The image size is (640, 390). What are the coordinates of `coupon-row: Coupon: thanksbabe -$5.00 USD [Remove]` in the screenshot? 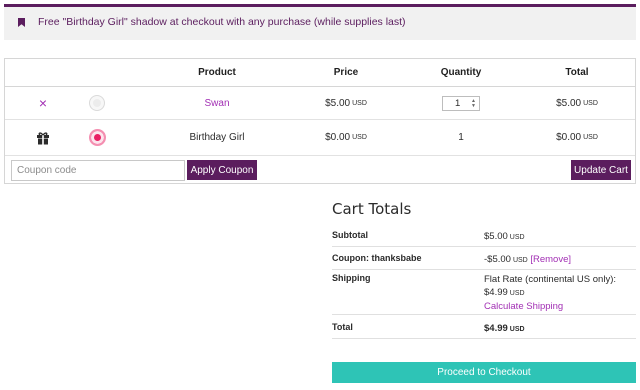 It's located at (484, 258).